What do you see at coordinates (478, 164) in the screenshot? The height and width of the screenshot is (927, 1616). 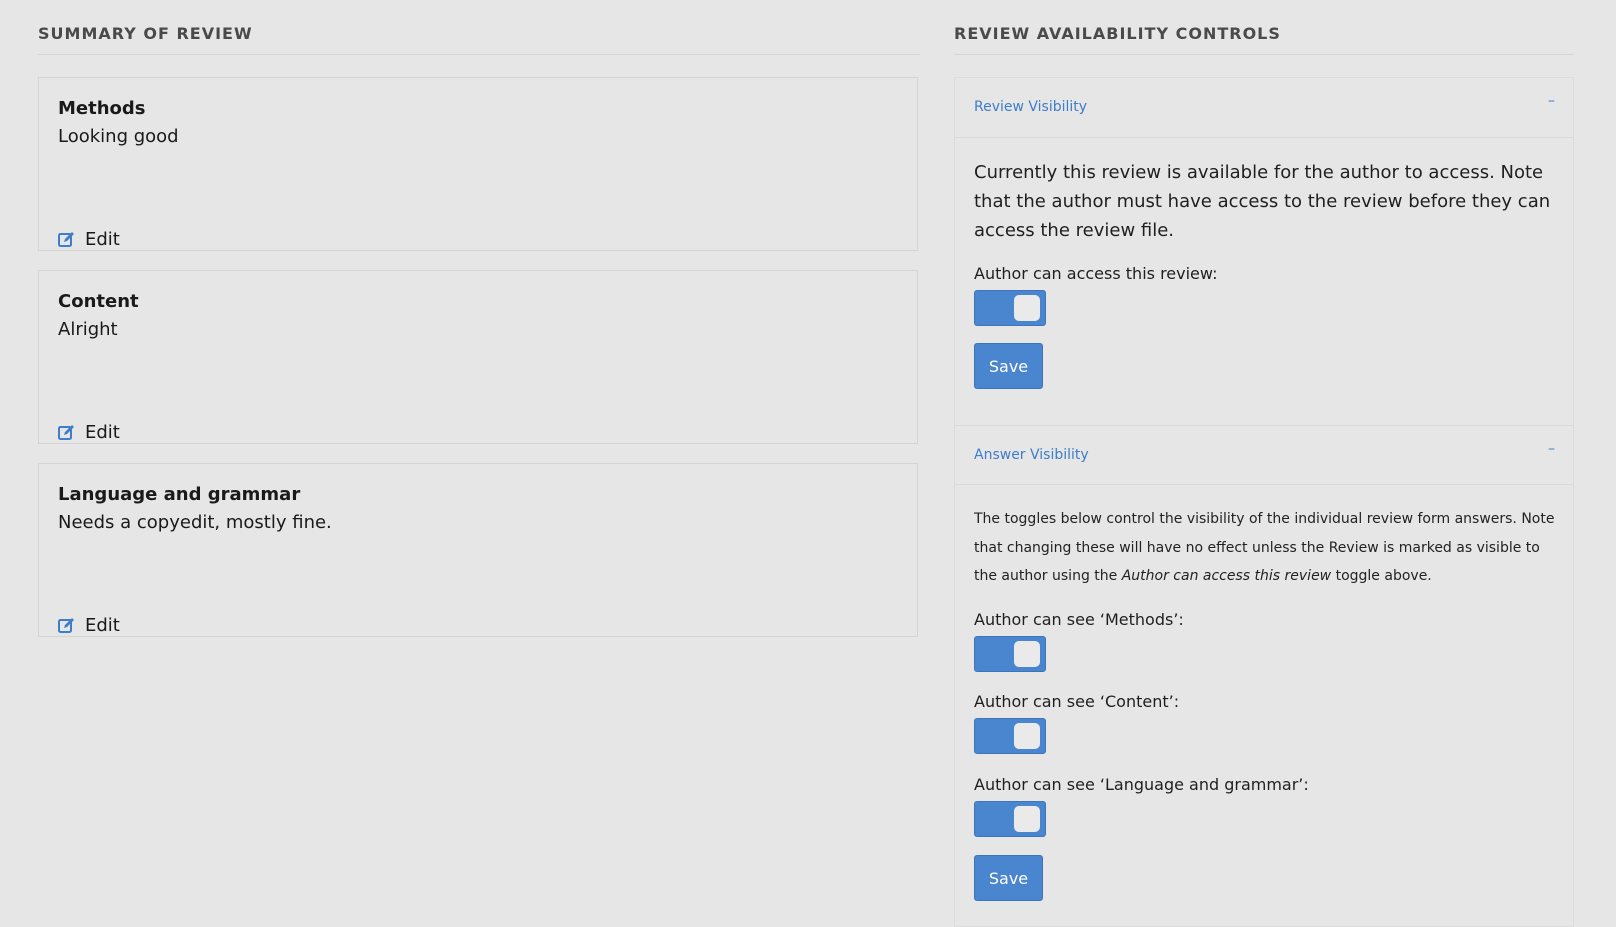 I see `review-card-methods: Methods Looking good Edit` at bounding box center [478, 164].